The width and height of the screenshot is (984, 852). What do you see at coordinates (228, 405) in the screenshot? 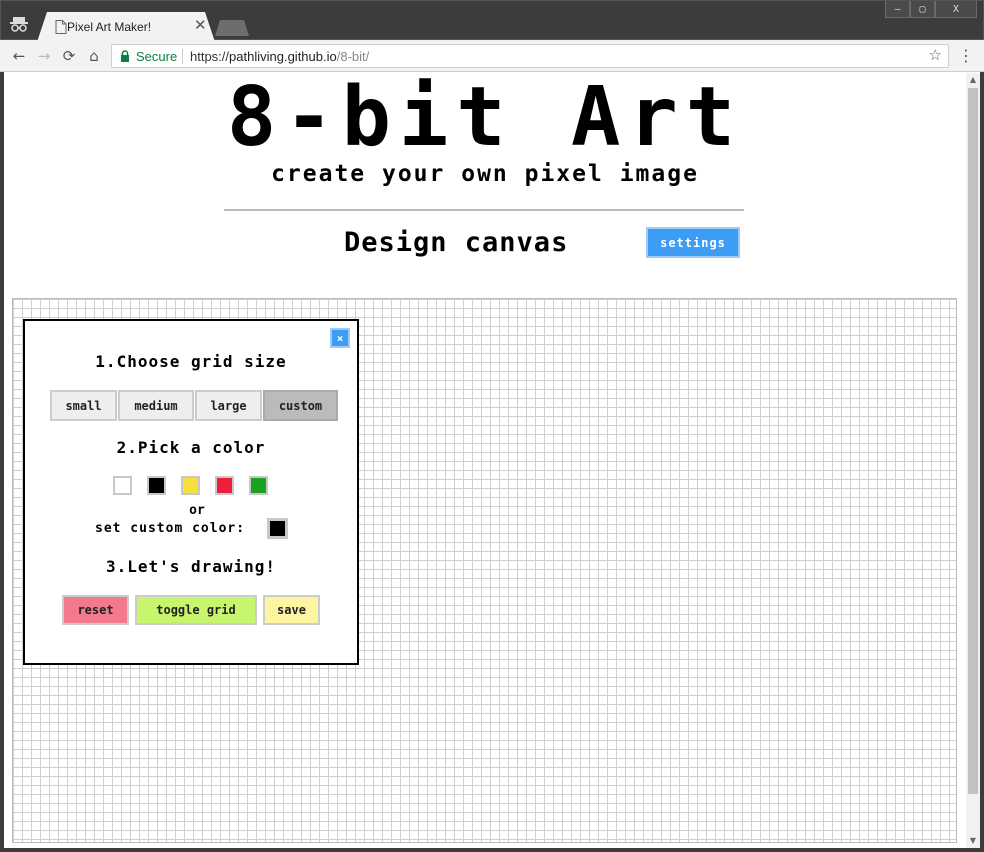
I see `size-large-button: large` at bounding box center [228, 405].